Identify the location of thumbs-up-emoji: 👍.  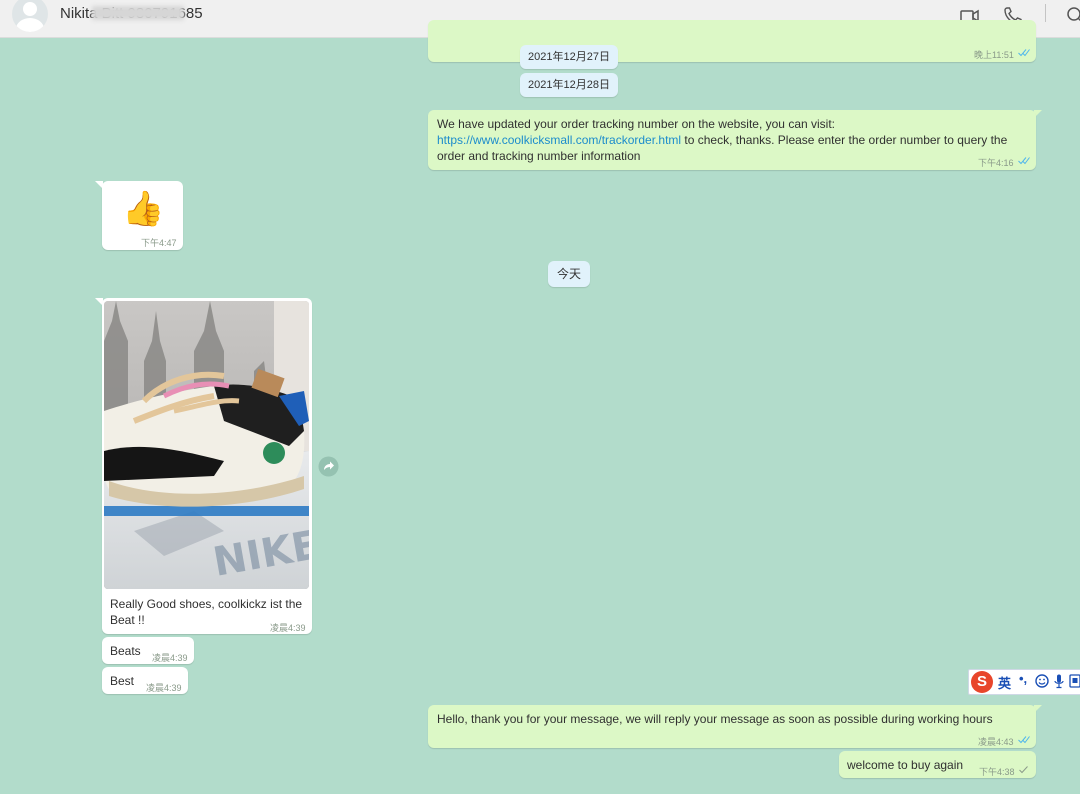
(143, 209).